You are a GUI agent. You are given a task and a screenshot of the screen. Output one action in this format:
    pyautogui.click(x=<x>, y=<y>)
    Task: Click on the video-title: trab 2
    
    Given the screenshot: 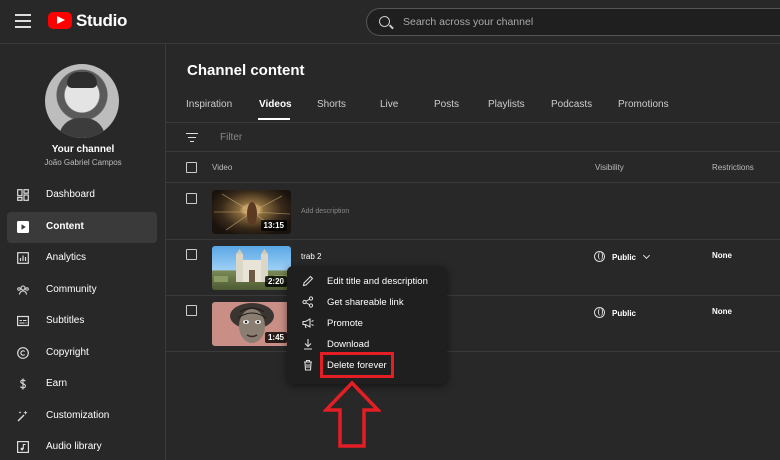 What is the action you would take?
    pyautogui.click(x=311, y=256)
    